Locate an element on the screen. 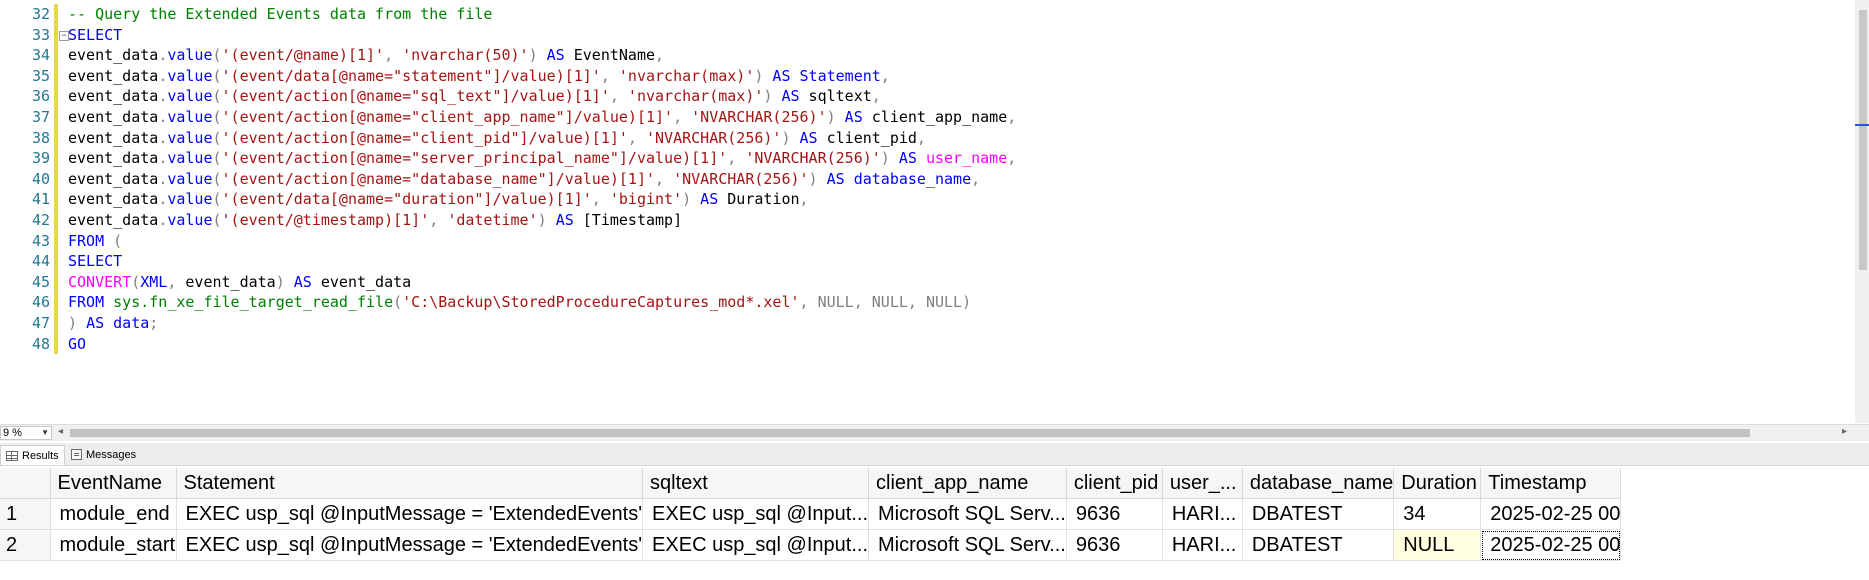  vertical-scroll-thumb is located at coordinates (1863, 140).